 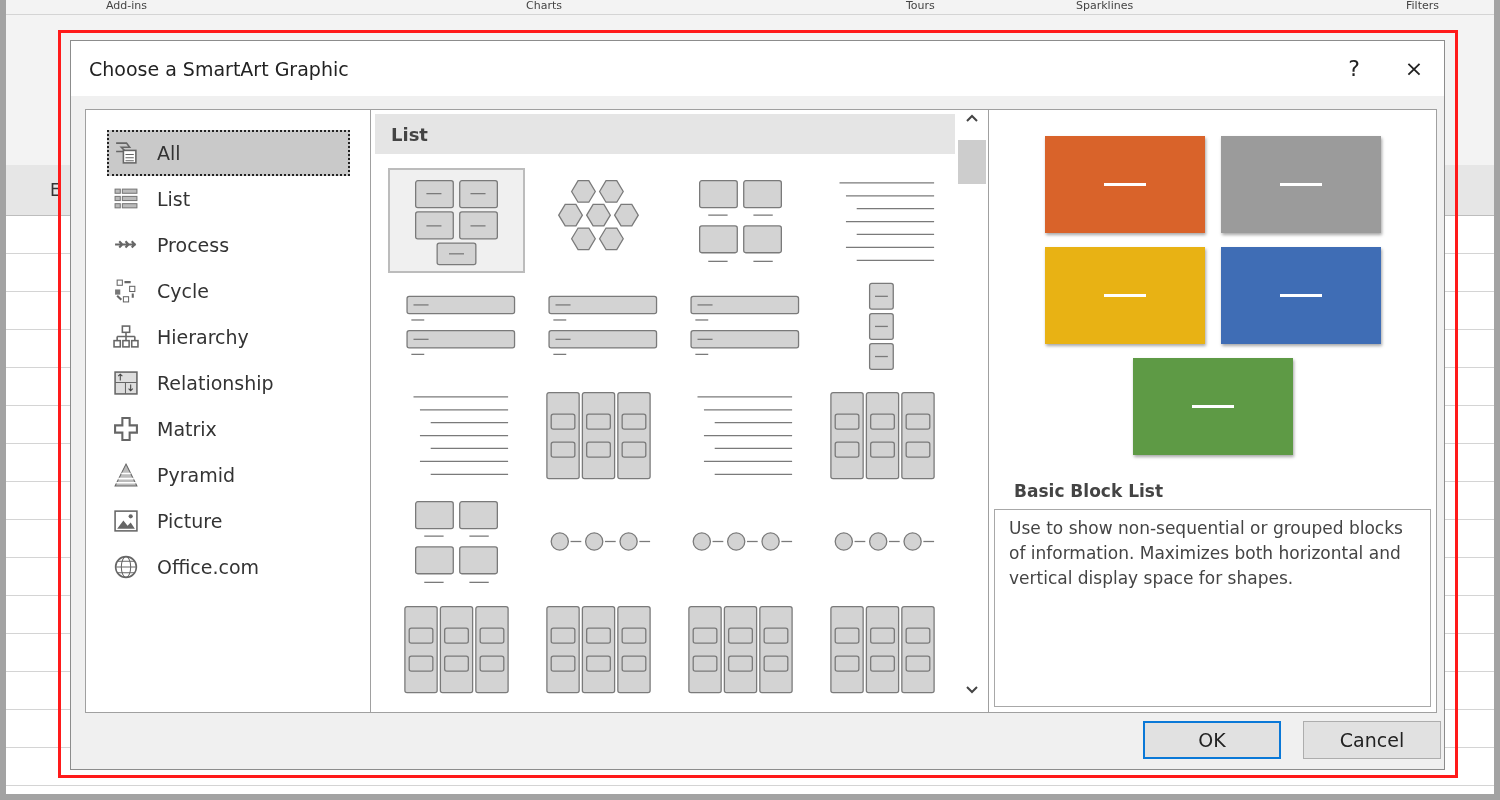 What do you see at coordinates (228, 245) in the screenshot?
I see `category-item: Process` at bounding box center [228, 245].